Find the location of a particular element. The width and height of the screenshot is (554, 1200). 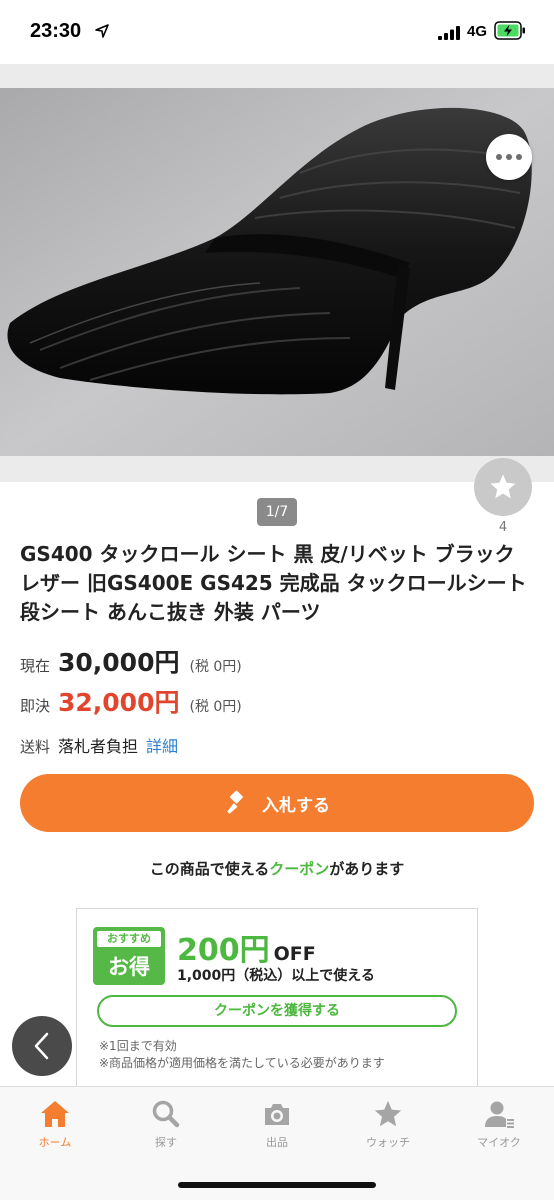

badge-top-label: おすすめ is located at coordinates (129, 939).